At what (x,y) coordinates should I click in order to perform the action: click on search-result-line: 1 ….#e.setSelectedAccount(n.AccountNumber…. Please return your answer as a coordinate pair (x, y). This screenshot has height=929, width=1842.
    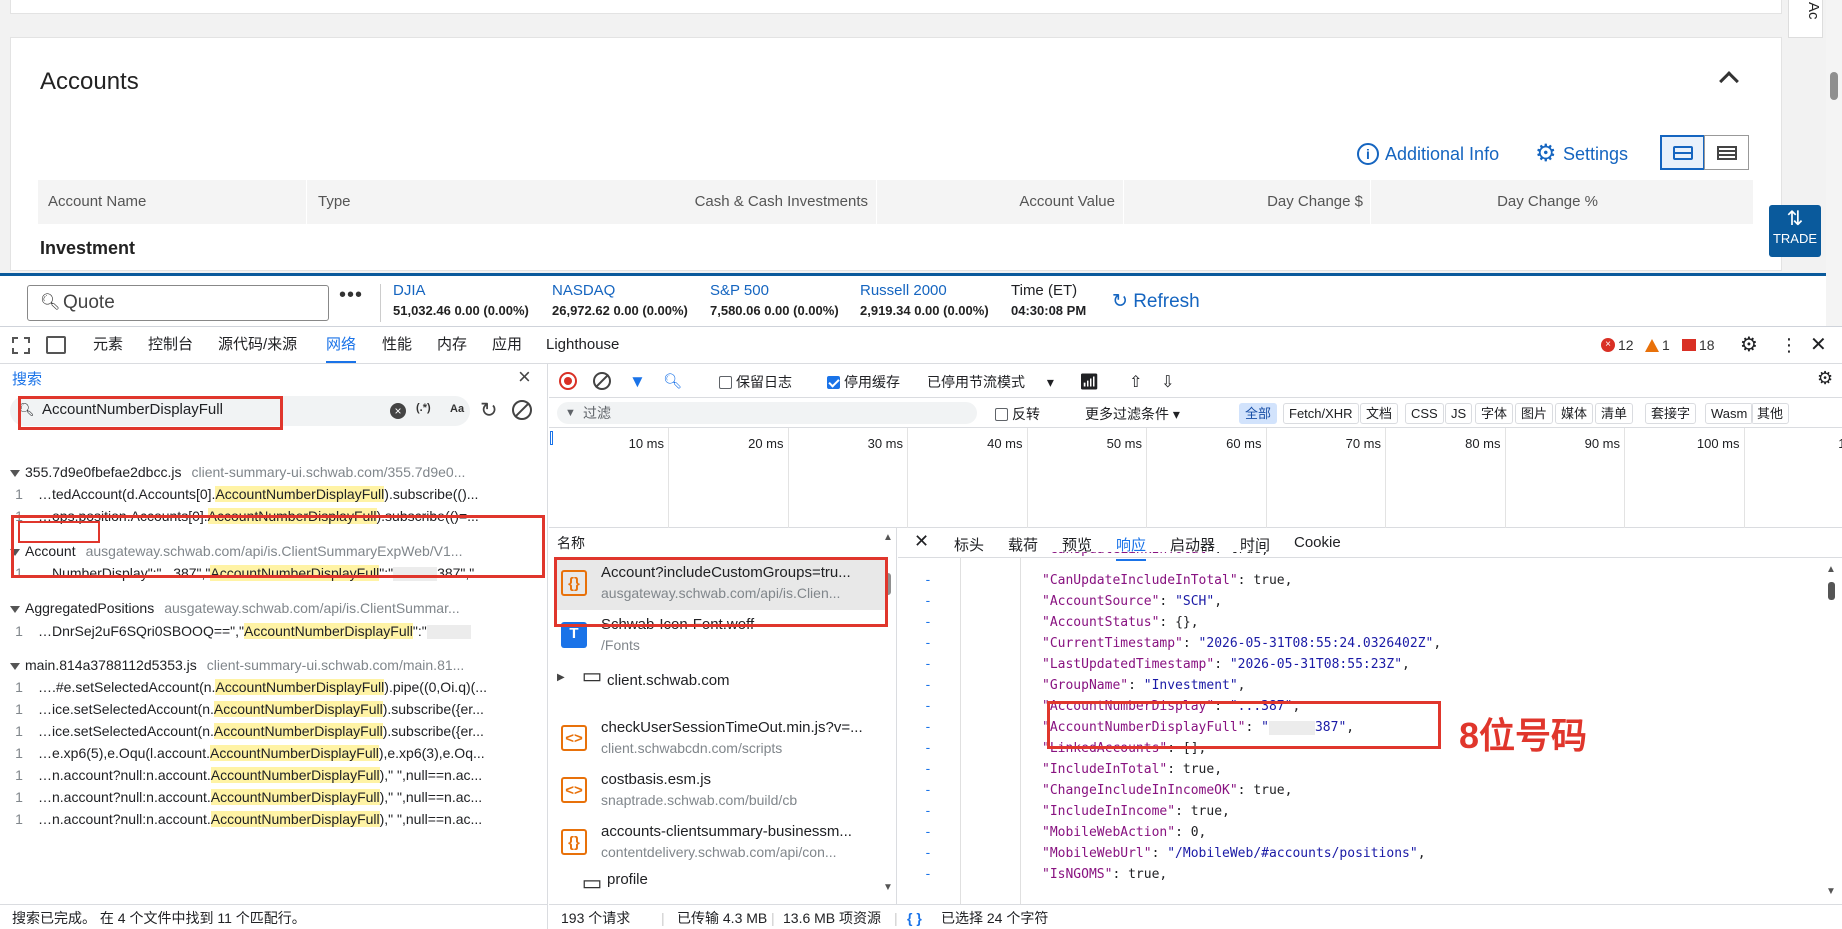
    Looking at the image, I should click on (273, 687).